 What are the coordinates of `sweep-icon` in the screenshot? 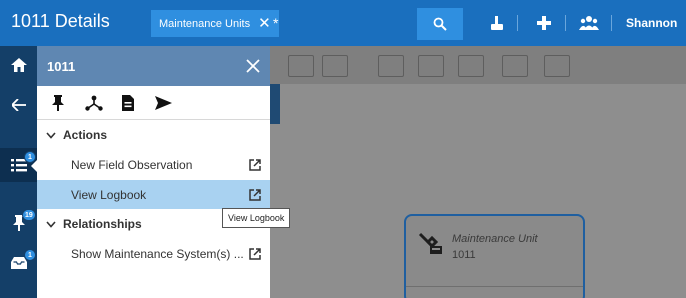 It's located at (497, 23).